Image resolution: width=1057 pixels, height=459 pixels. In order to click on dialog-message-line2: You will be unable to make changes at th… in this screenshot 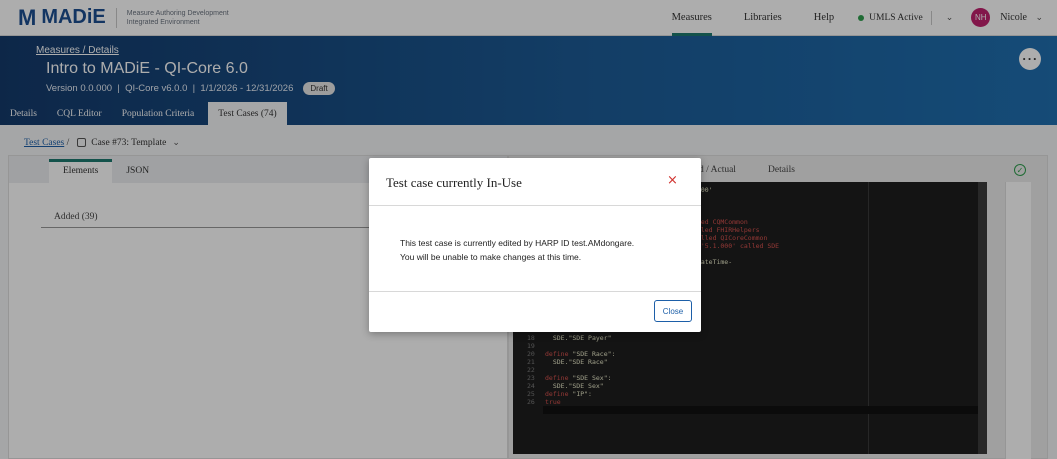, I will do `click(491, 257)`.